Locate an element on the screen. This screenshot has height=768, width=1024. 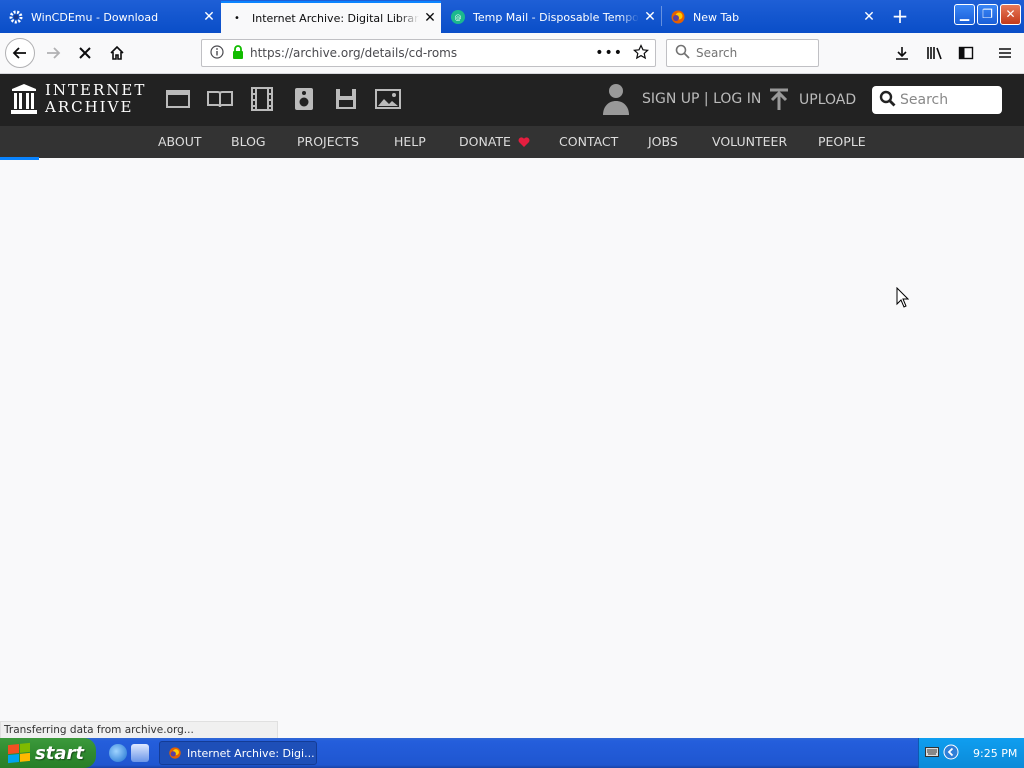
start-button: start is located at coordinates (48, 753).